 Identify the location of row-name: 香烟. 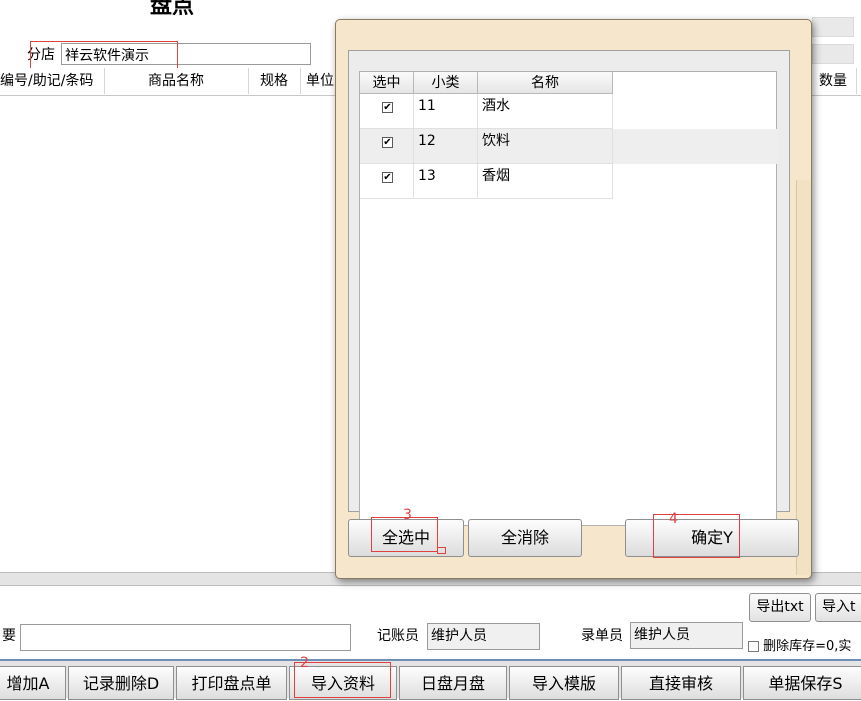
(545, 181).